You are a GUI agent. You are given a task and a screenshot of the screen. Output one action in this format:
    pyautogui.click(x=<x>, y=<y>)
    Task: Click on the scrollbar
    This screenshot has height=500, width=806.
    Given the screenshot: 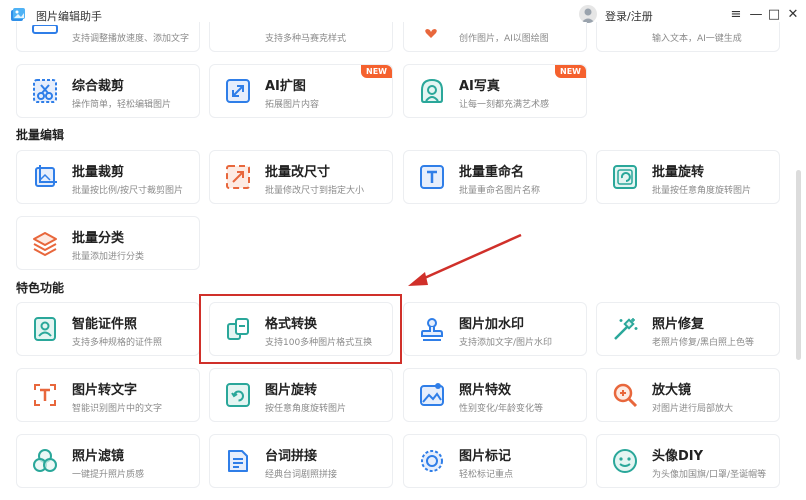 What is the action you would take?
    pyautogui.click(x=798, y=265)
    